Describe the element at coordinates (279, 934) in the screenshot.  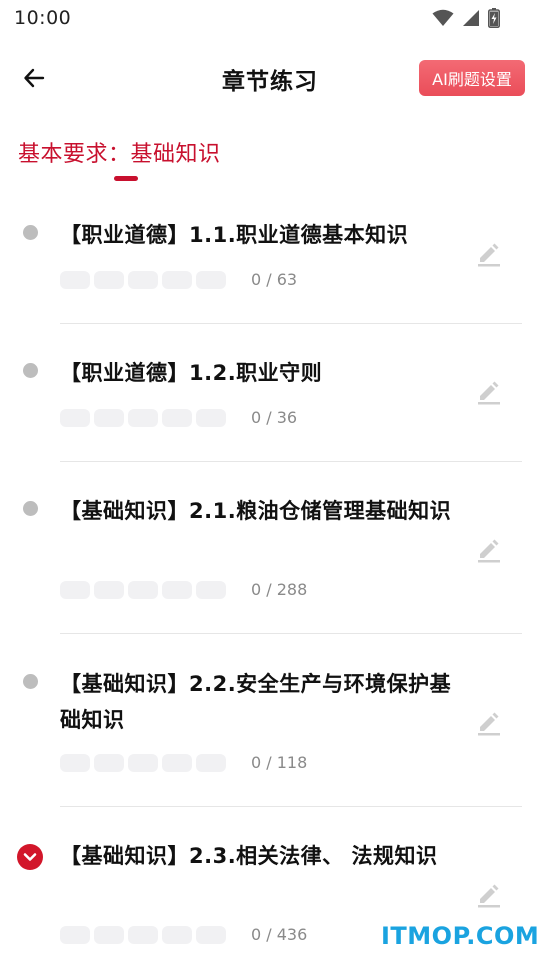
I see `progress-count: 0 / 436` at that location.